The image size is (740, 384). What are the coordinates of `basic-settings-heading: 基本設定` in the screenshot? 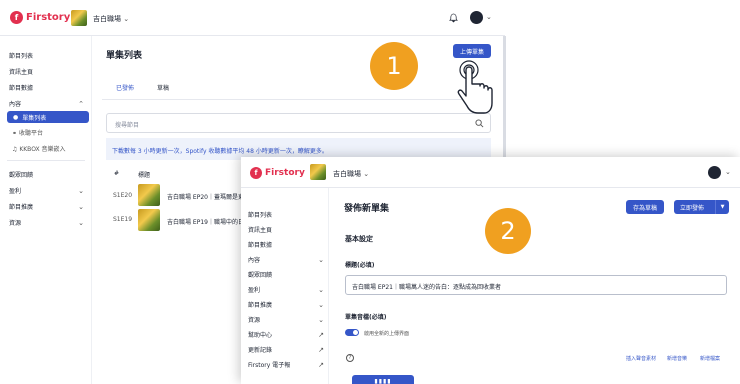 It's located at (359, 239).